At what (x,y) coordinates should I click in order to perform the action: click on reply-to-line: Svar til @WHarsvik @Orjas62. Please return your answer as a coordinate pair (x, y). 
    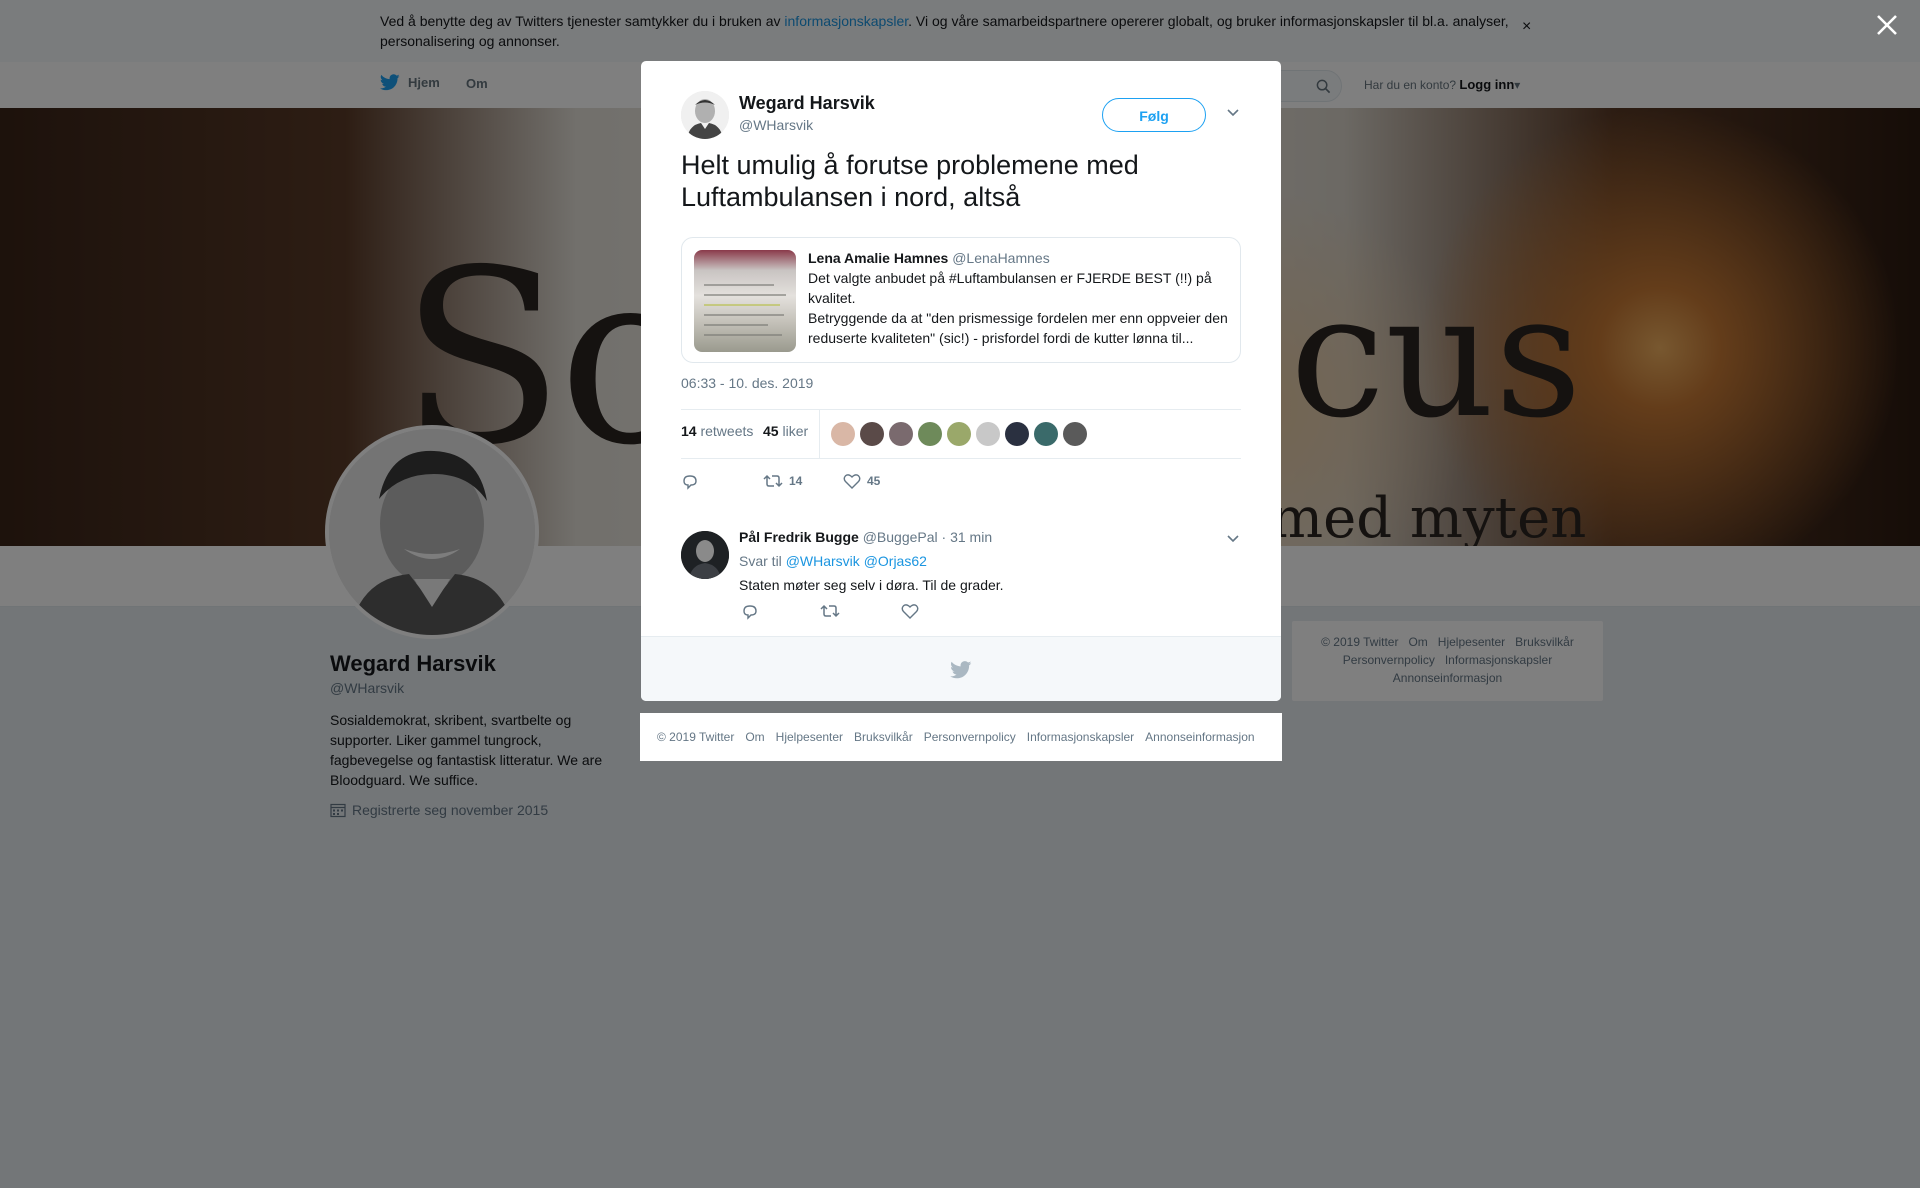
    Looking at the image, I should click on (833, 561).